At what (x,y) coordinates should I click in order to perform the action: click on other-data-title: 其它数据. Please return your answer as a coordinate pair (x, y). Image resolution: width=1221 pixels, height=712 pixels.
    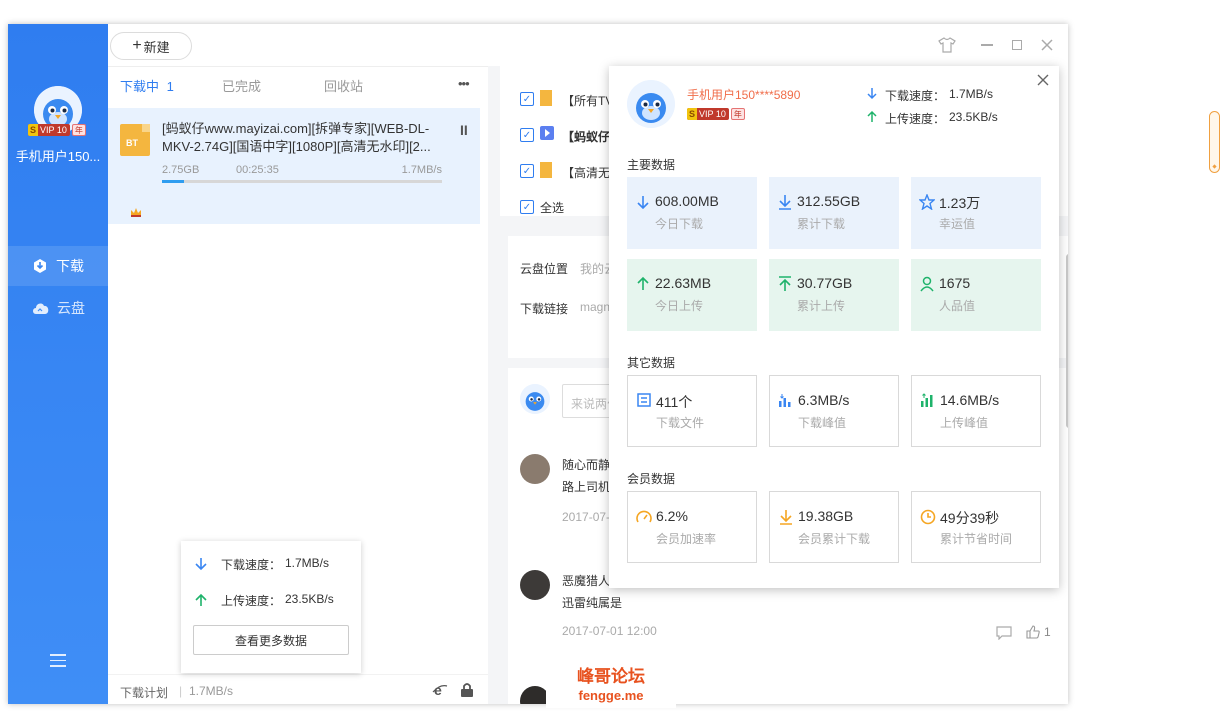
    Looking at the image, I should click on (651, 363).